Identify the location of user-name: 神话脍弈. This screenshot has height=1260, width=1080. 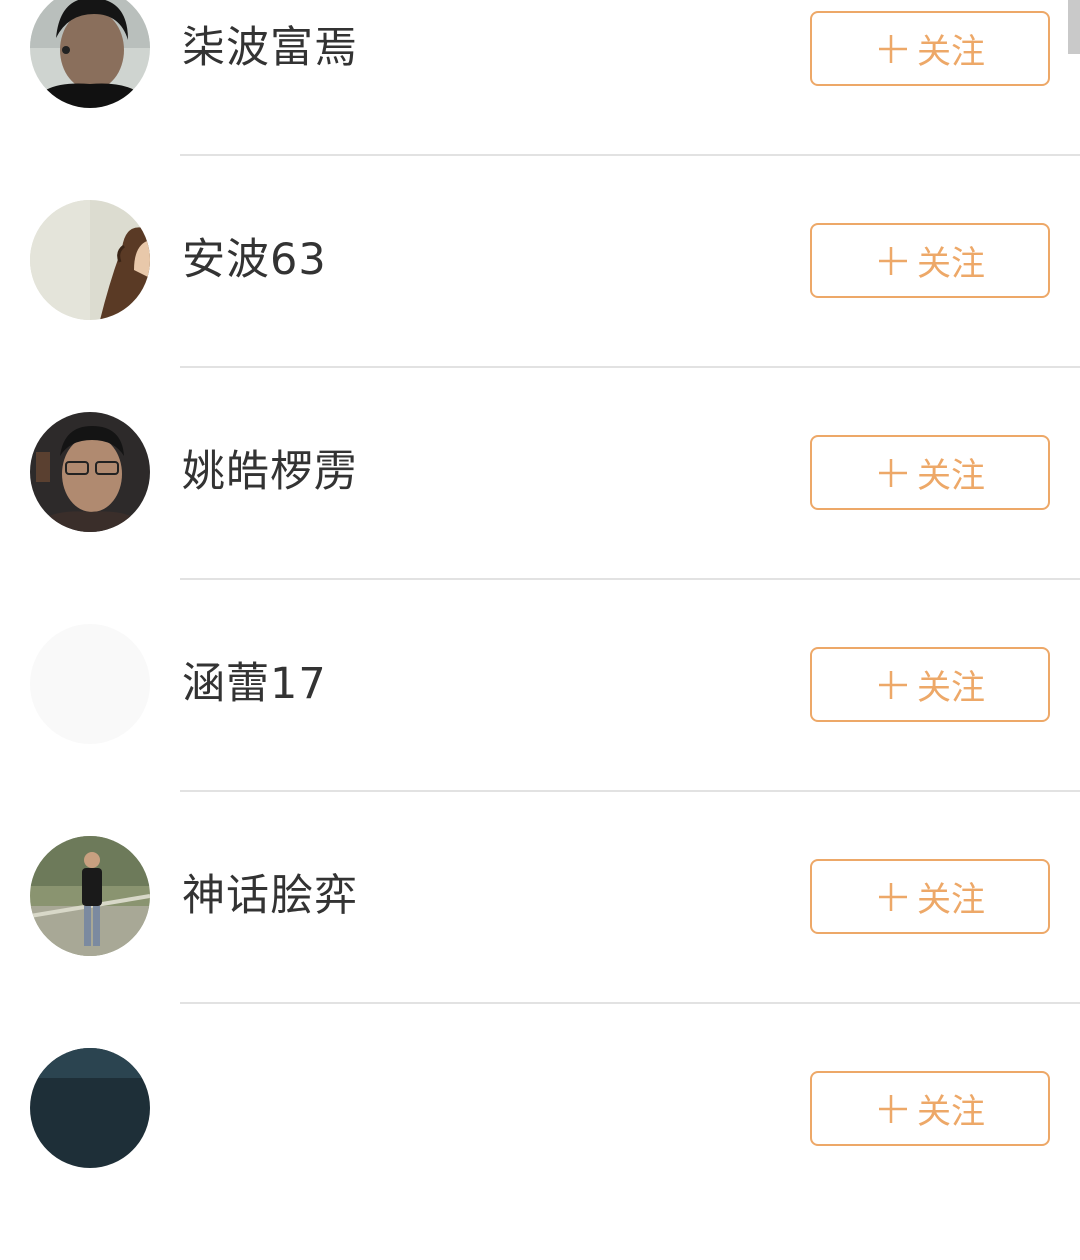
(270, 896).